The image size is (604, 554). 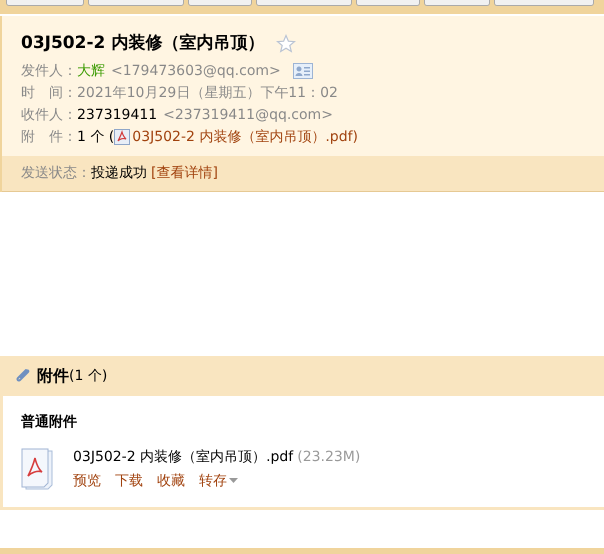 I want to click on sent-time: 2021年10月29日（星期五）下午11：02, so click(x=207, y=93).